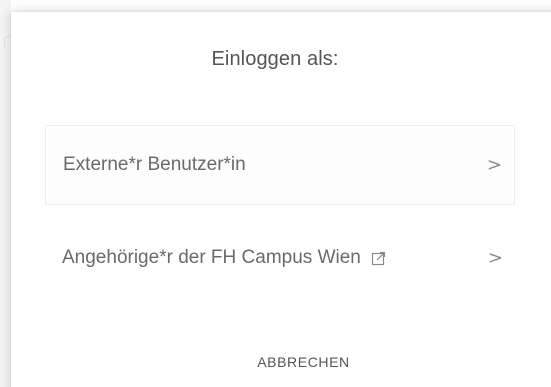 This screenshot has width=551, height=387. Describe the element at coordinates (378, 258) in the screenshot. I see `external-link-icon` at that location.